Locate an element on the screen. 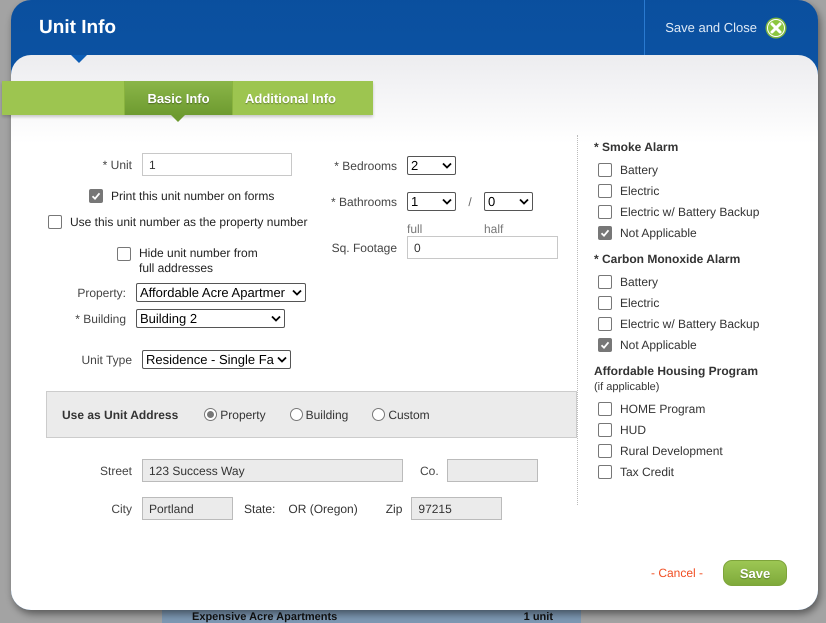  section-note: (if applicable) is located at coordinates (627, 387).